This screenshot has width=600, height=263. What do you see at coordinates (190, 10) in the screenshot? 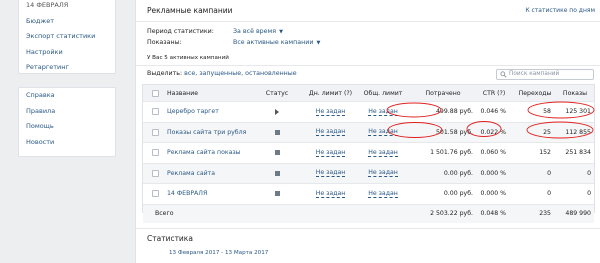
I see `page-title: Рекламные кампании` at bounding box center [190, 10].